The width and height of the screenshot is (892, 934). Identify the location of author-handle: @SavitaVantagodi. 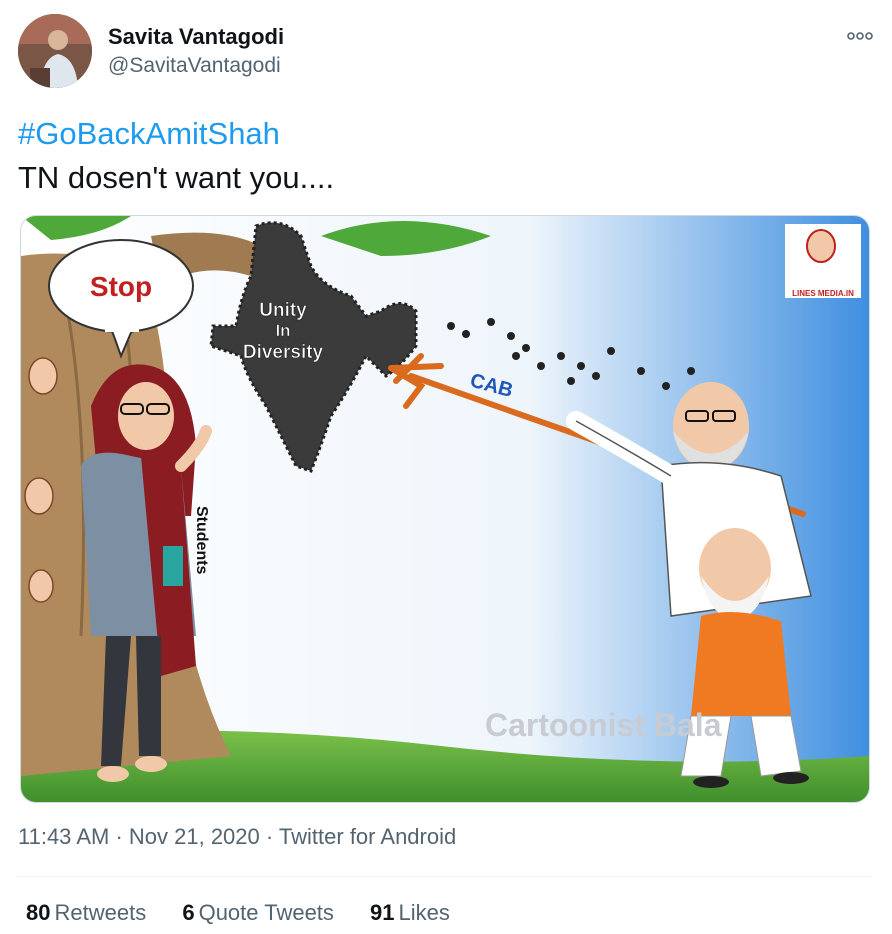
(194, 66).